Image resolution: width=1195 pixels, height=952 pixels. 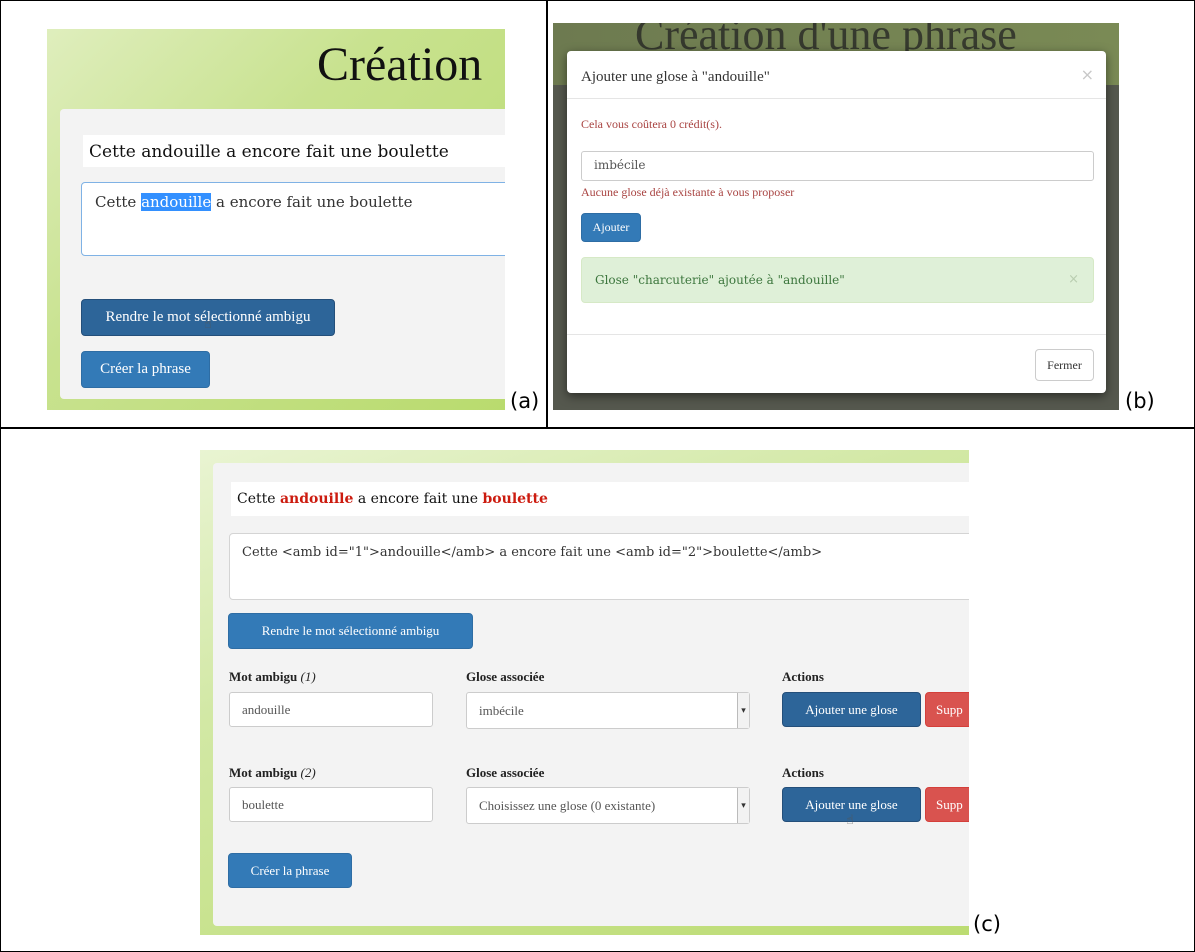 What do you see at coordinates (836, 75) in the screenshot?
I see `modal-header: Ajouter une glose à "andouille" ×` at bounding box center [836, 75].